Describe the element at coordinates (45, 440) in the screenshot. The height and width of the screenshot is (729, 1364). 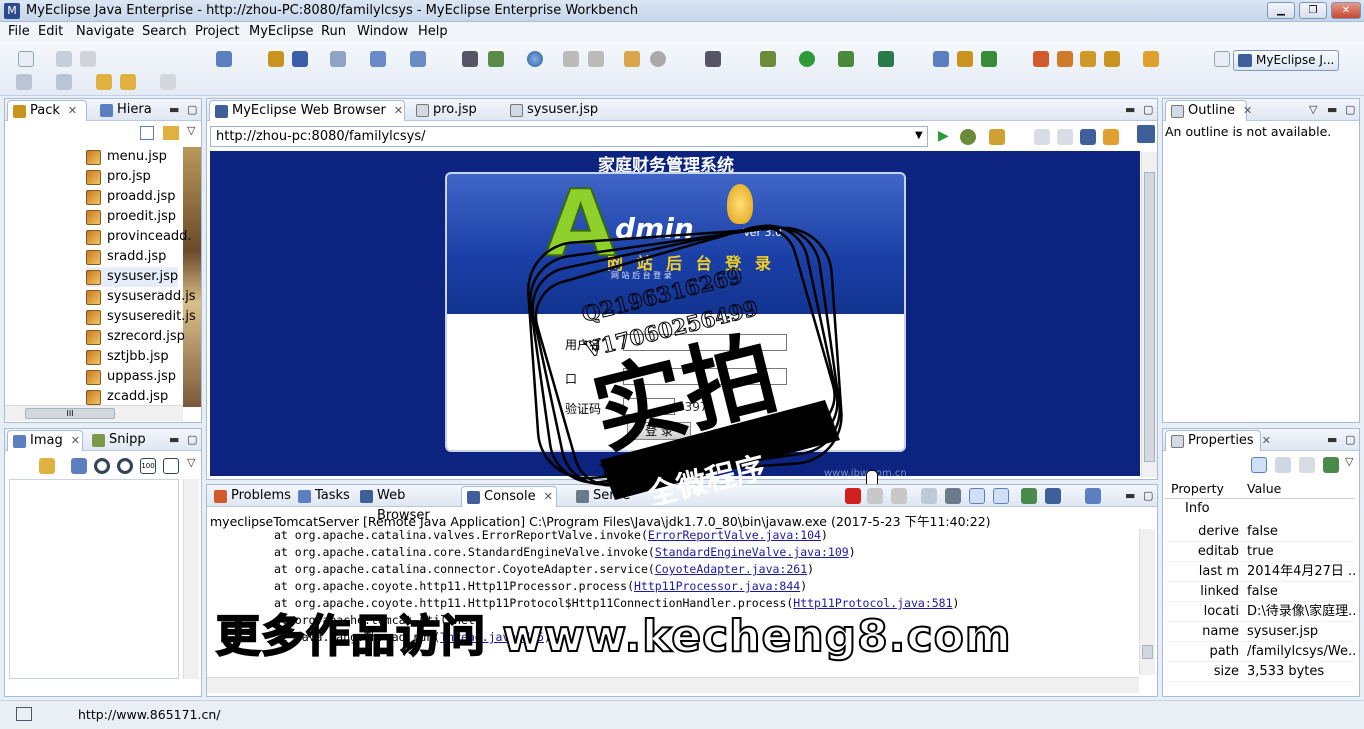
I see `tab-image: Imag ✕` at that location.